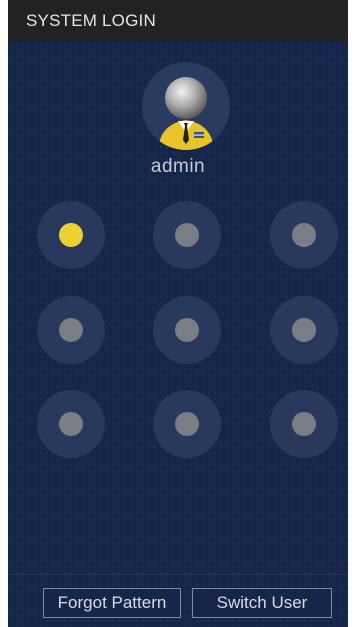  What do you see at coordinates (262, 603) in the screenshot?
I see `switch-user-button: Switch User` at bounding box center [262, 603].